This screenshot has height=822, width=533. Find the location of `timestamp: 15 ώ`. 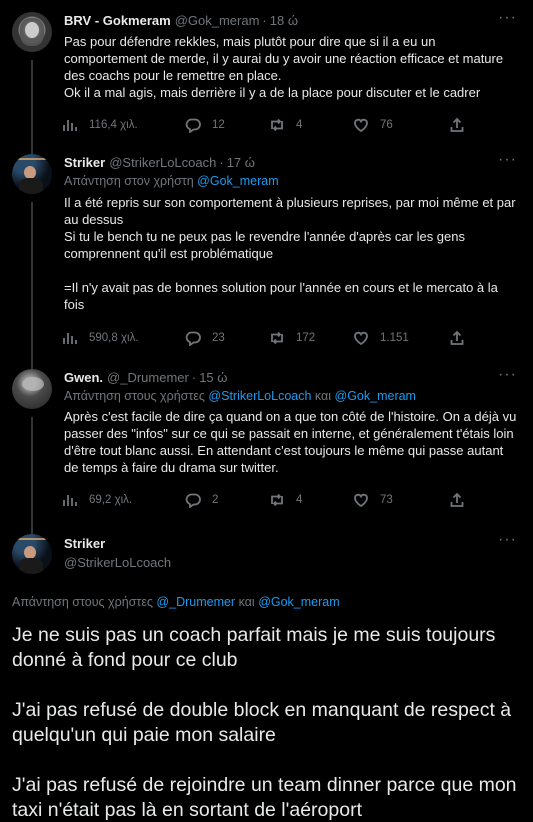

timestamp: 15 ώ is located at coordinates (213, 377).